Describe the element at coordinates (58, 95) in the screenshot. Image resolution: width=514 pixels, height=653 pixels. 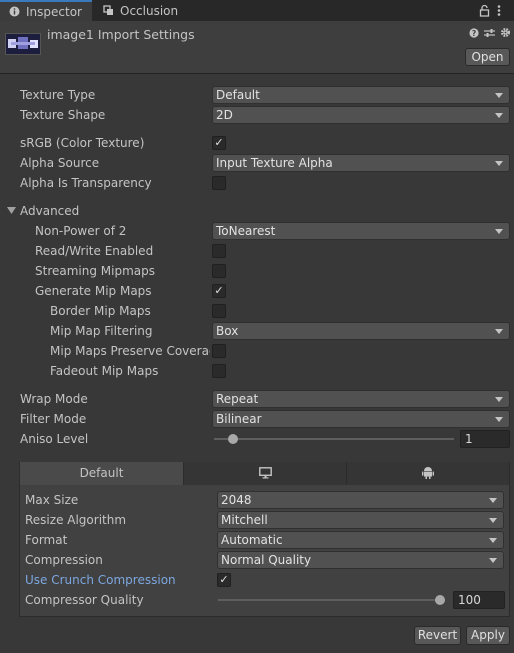
I see `texture-type-label: Texture Type` at that location.